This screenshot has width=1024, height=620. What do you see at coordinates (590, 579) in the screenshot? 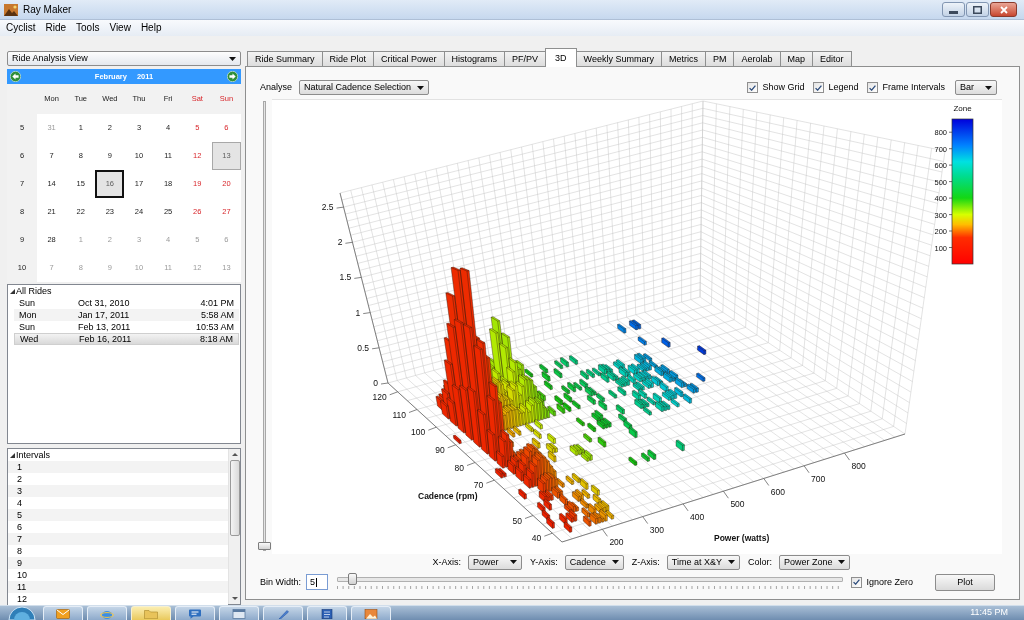
I see `bin-width-slider-track` at bounding box center [590, 579].